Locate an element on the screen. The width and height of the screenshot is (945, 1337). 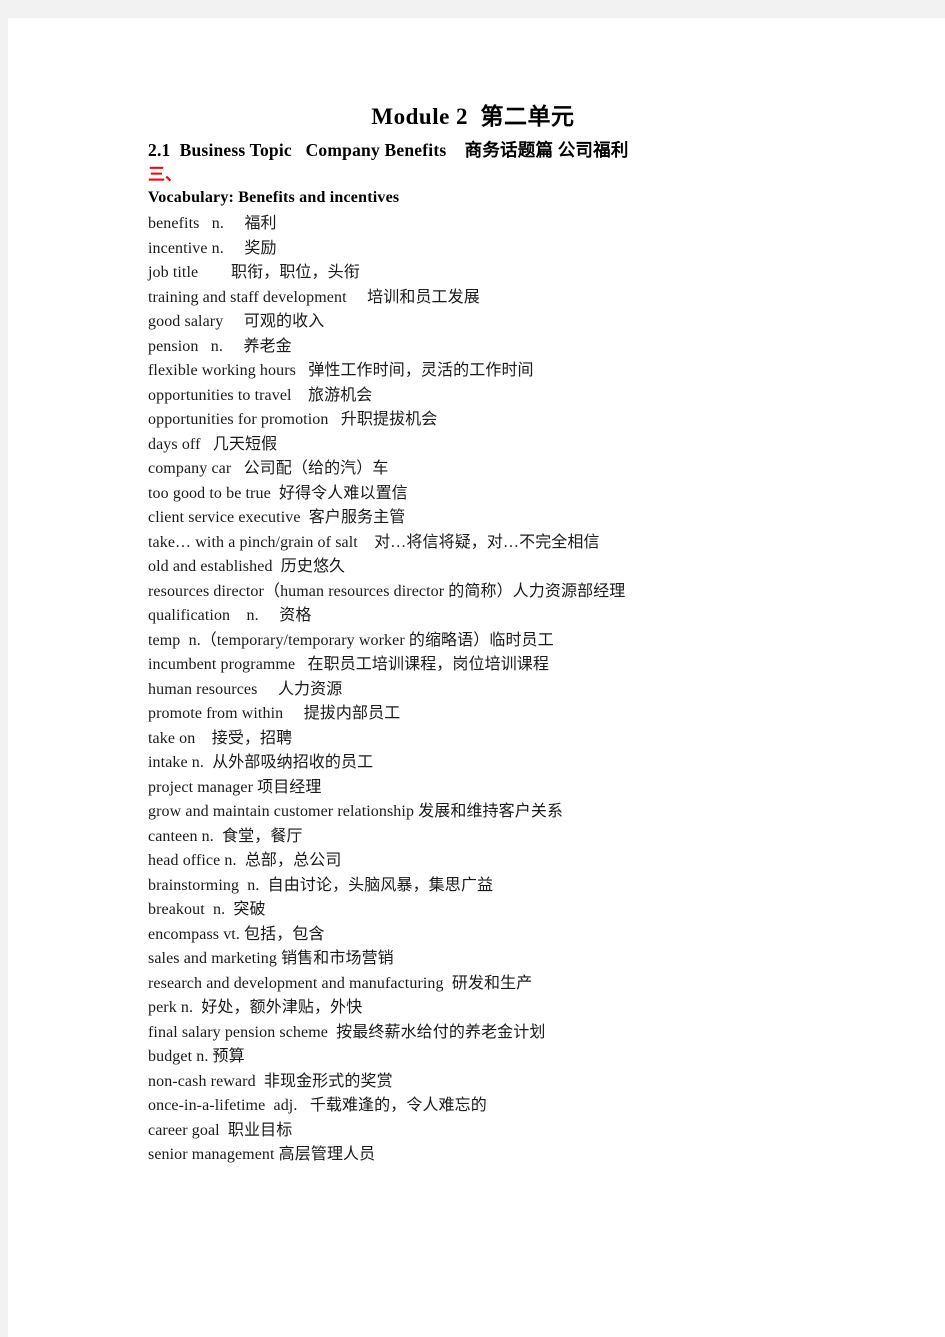
vocabulary-entry: project manager 项目经理 is located at coordinates (235, 787).